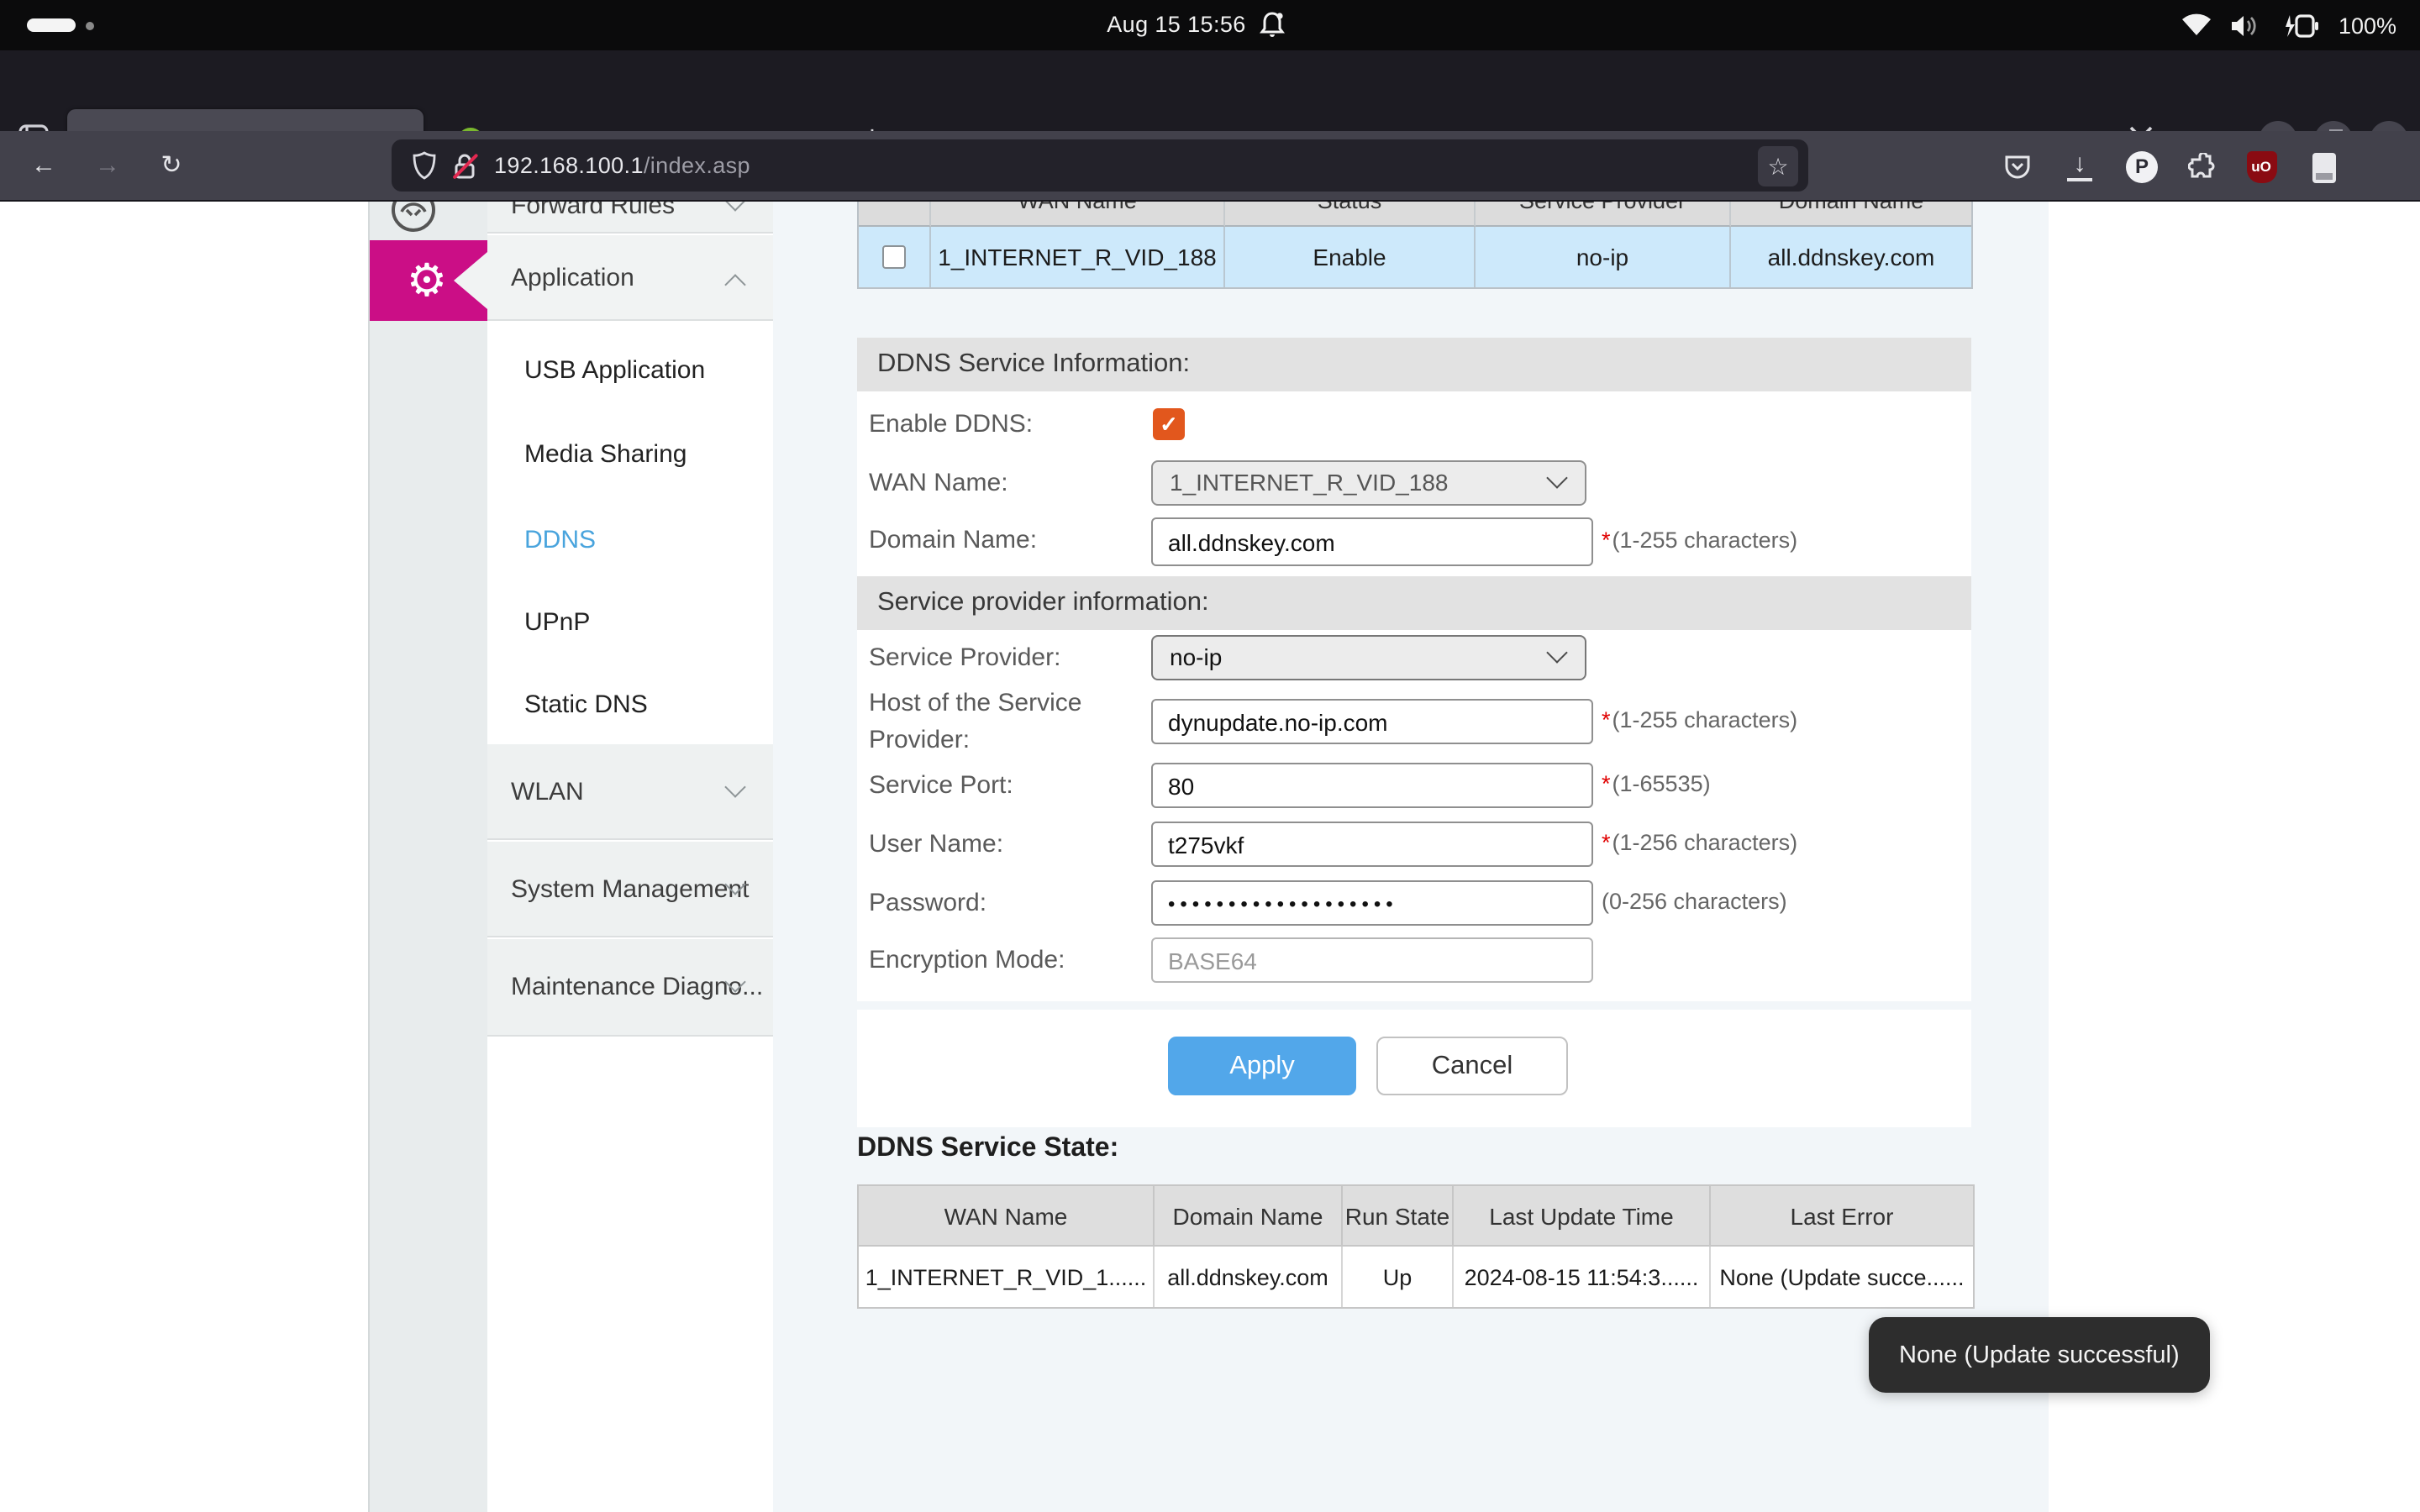  I want to click on system-top-bar: Aug 15 15:56 100%, so click(1210, 25).